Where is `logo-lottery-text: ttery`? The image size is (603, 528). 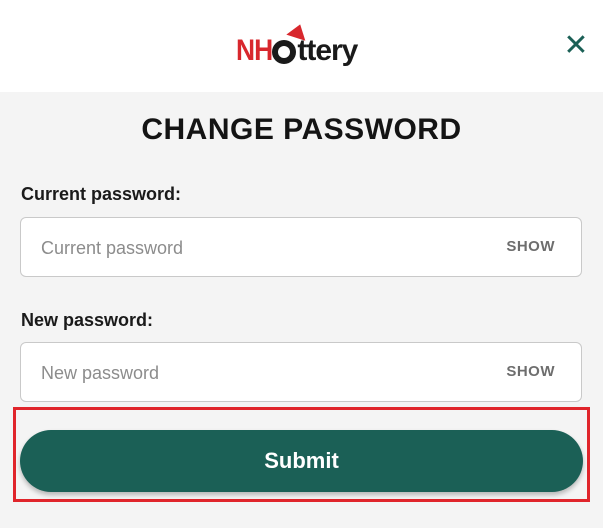
logo-lottery-text: ttery is located at coordinates (314, 50).